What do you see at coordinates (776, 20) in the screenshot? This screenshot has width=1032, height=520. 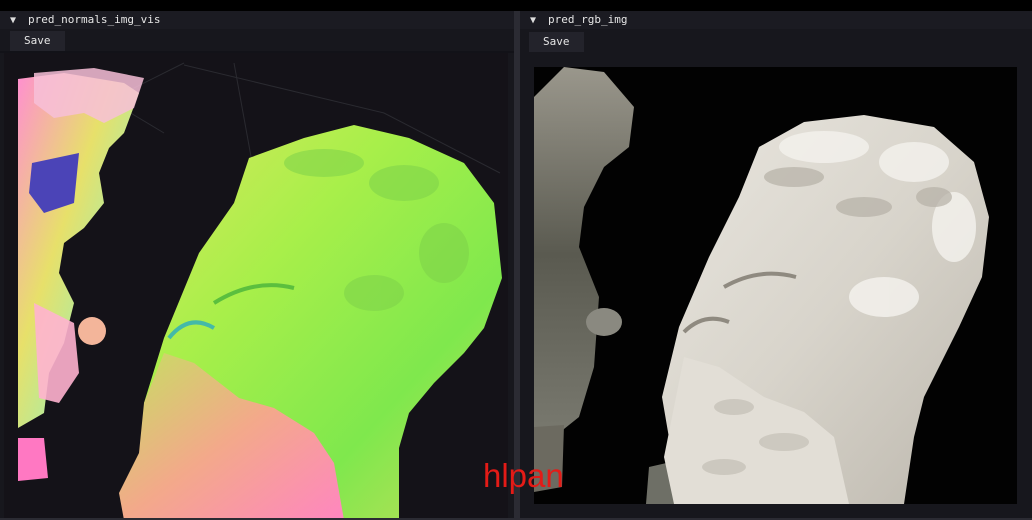 I see `panel-titlebar: ▼ pred_rgb_img` at bounding box center [776, 20].